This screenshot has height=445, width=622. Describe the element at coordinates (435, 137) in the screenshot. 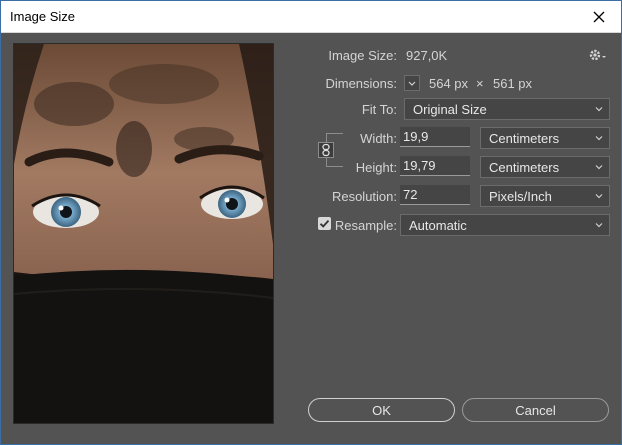

I see `width-input: 19,9` at that location.